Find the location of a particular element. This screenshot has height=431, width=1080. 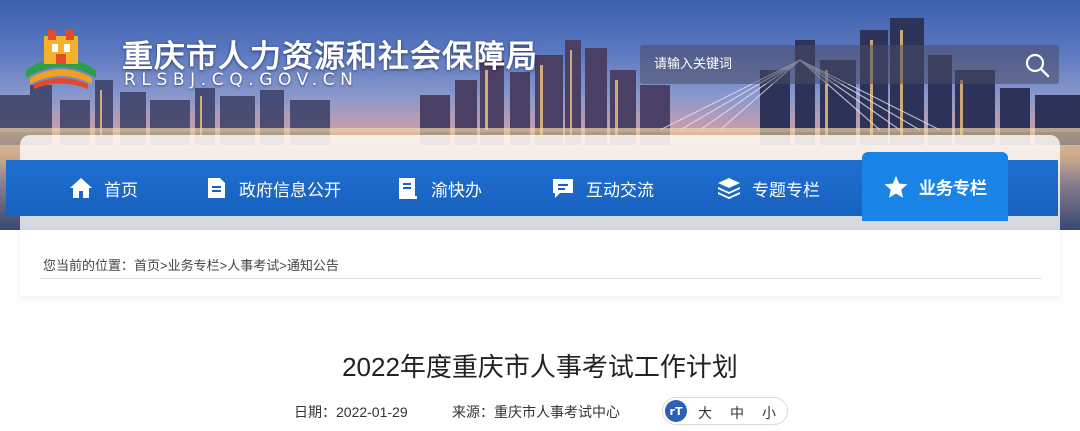

article-source: 来源：重庆市人事考试中心 is located at coordinates (536, 412).